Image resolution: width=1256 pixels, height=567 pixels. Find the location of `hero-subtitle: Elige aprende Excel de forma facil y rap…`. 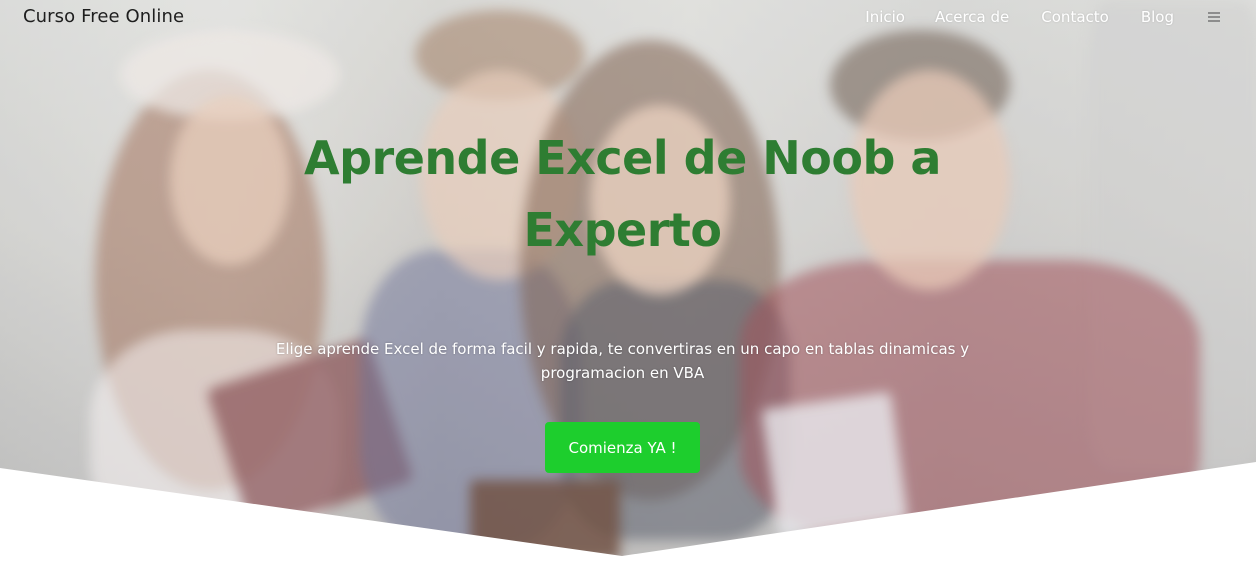

hero-subtitle: Elige aprende Excel de forma facil y rap… is located at coordinates (622, 361).